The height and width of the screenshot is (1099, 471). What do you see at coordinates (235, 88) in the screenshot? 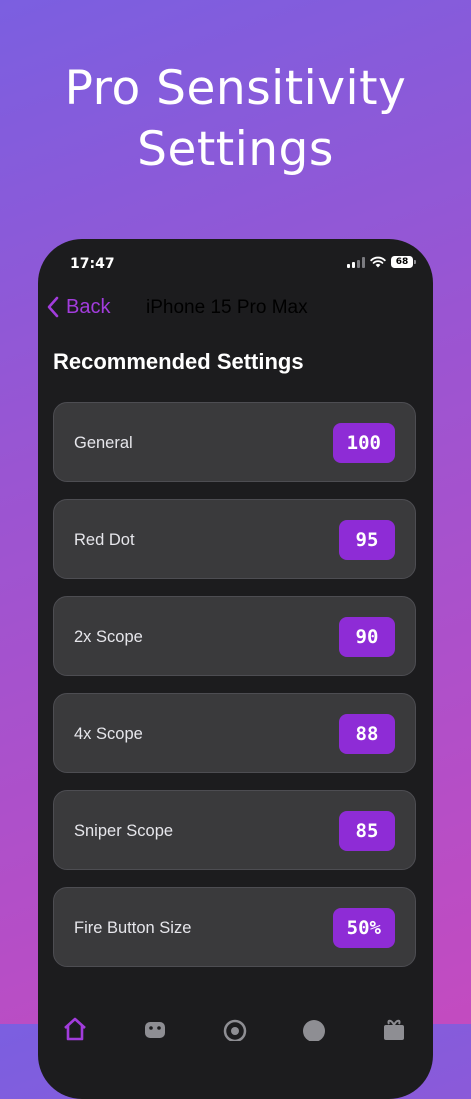
I see `promo-title-line-1: Pro Sensitivity` at bounding box center [235, 88].